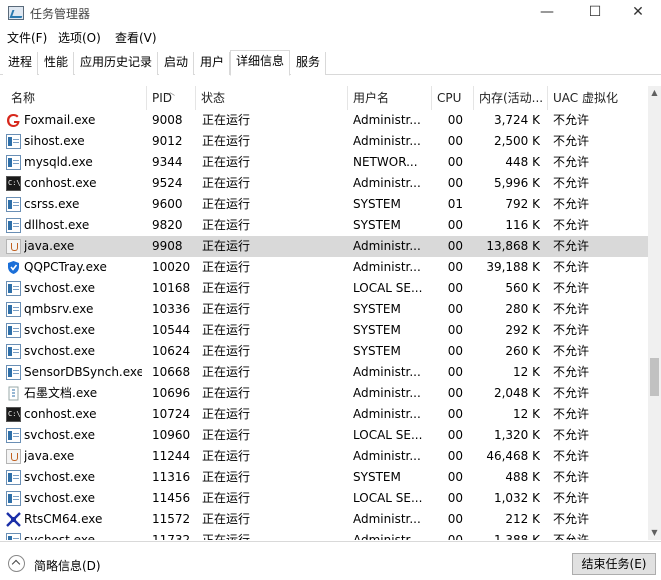  What do you see at coordinates (61, 393) in the screenshot?
I see `process-name: 石墨文档.exe` at bounding box center [61, 393].